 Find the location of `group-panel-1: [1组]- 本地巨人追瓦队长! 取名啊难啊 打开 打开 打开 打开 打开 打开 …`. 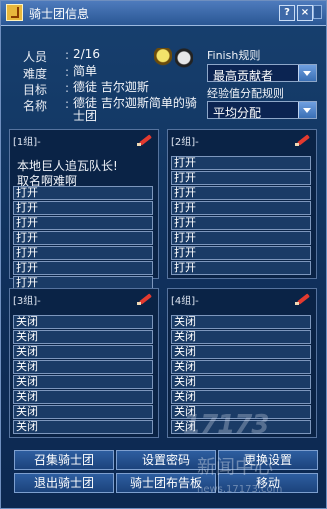

group-panel-1: [1组]- 本地巨人追瓦队长! 取名啊难啊 打开 打开 打开 打开 打开 打开 … is located at coordinates (84, 209).